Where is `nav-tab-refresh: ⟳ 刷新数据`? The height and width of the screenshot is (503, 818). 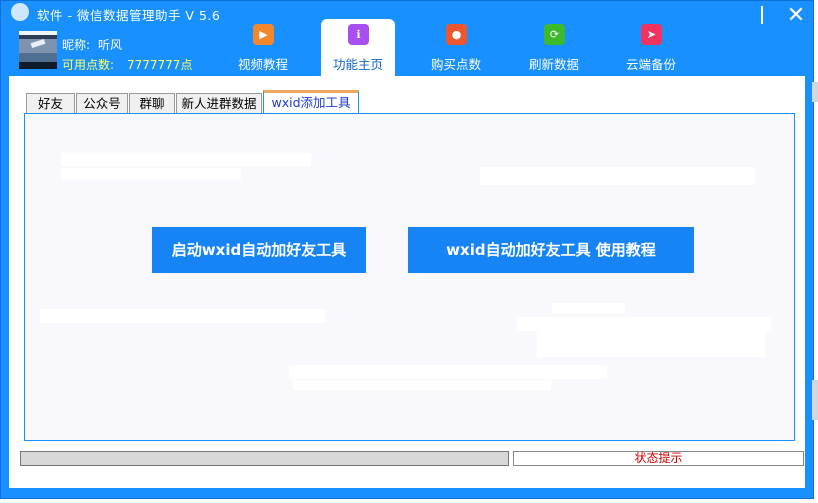
nav-tab-refresh: ⟳ 刷新数据 is located at coordinates (554, 47).